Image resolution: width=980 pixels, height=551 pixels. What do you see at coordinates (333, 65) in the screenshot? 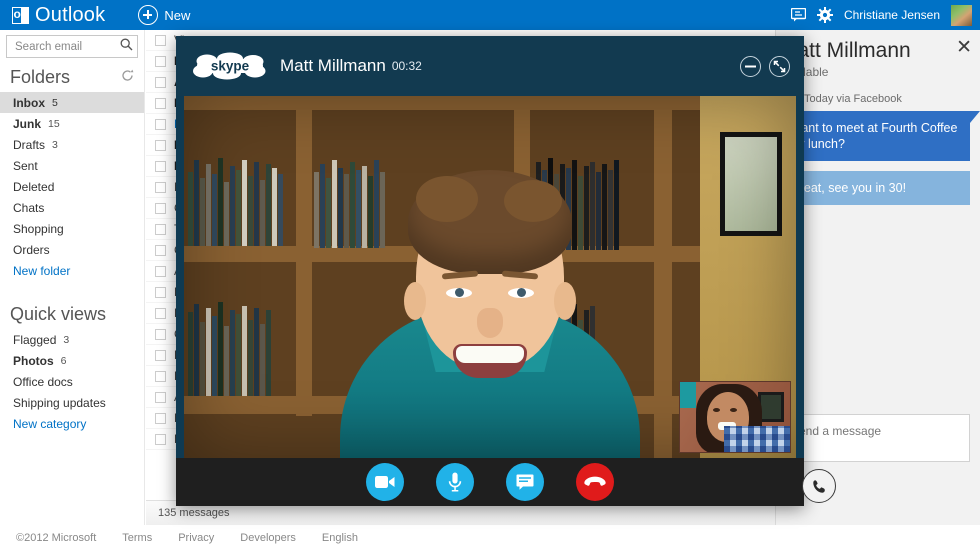
I see `skype-caller-name: Matt Millmann` at bounding box center [333, 65].